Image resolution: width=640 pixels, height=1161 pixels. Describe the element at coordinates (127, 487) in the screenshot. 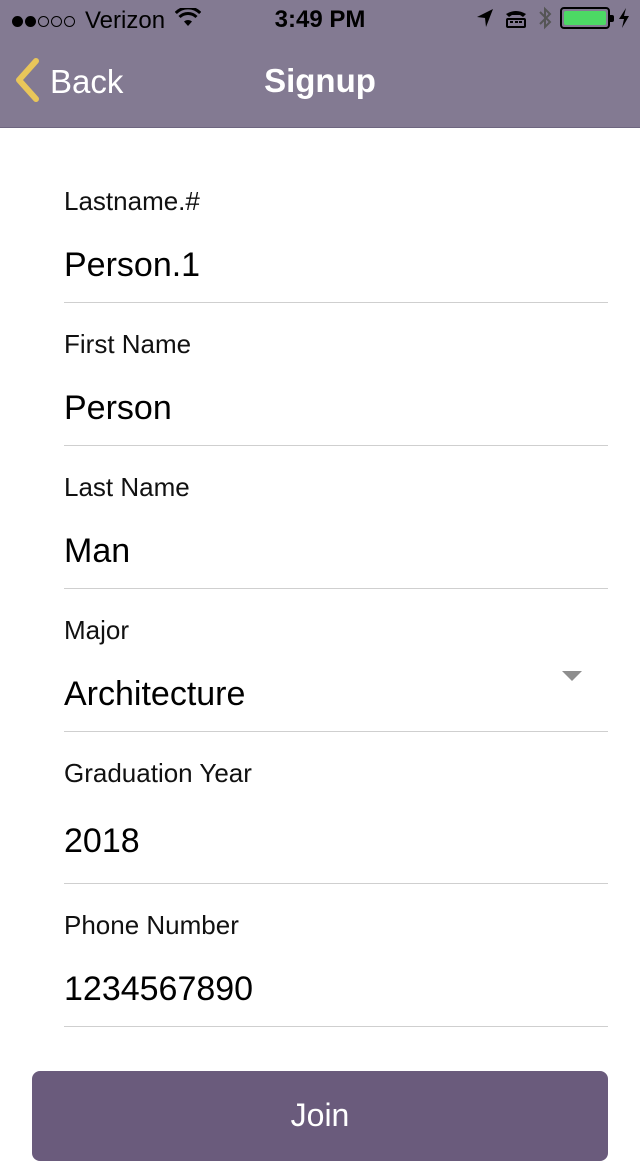

I see `field-label: Last Name` at that location.